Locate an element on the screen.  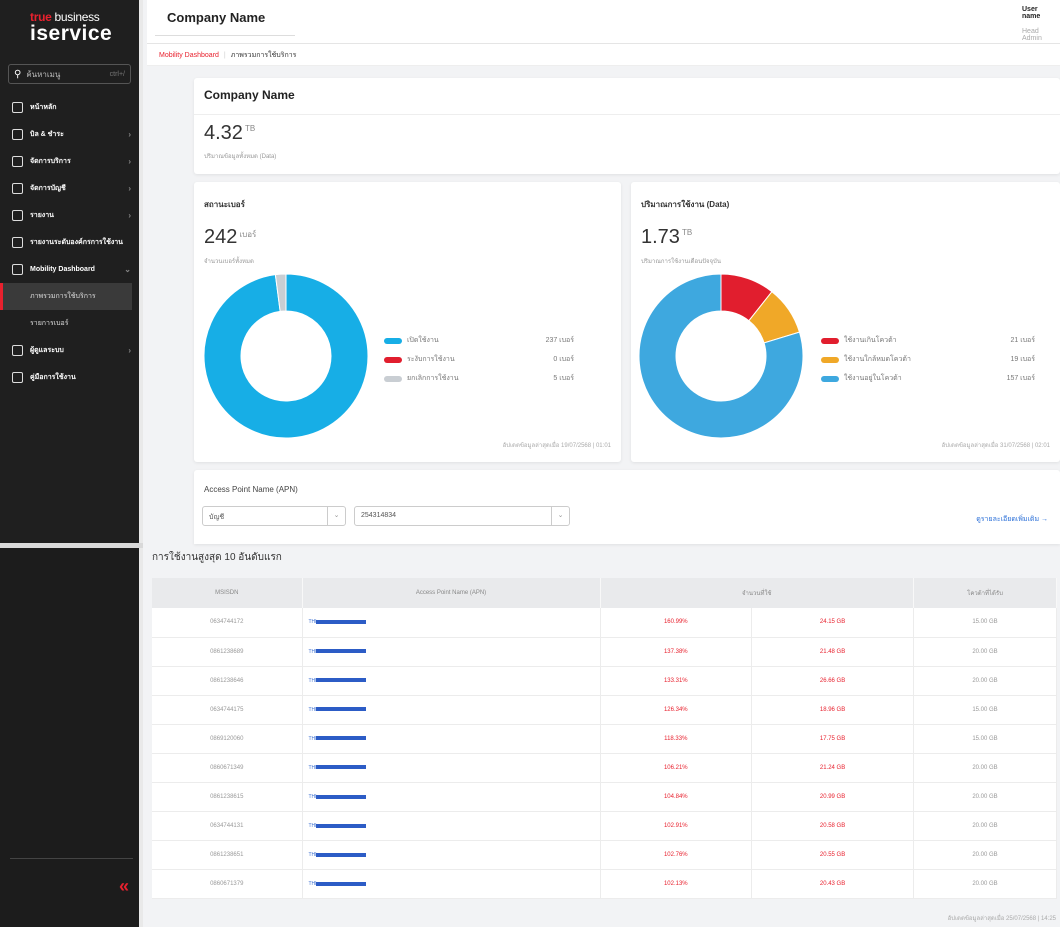
col-used: จำนวนที่ใช้ is located at coordinates (757, 593).